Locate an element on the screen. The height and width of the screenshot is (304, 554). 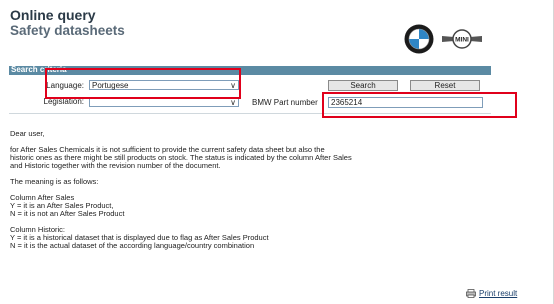
title-block: Online query Safety datasheets is located at coordinates (67, 23).